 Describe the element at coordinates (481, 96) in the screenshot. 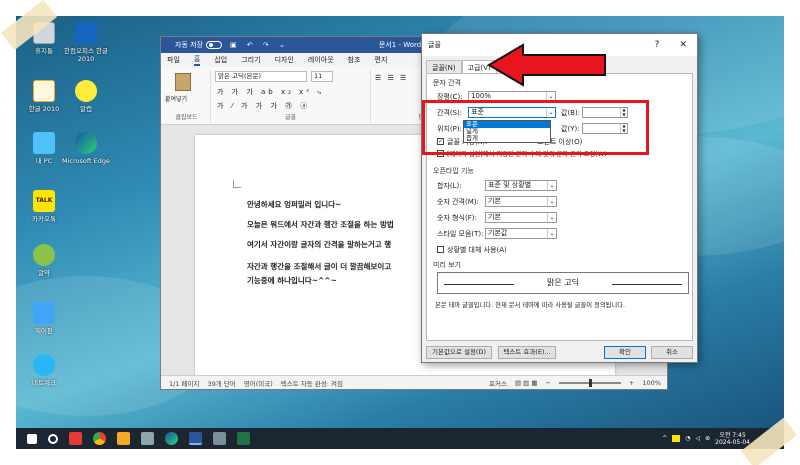

I see `scale-value: 100%` at that location.